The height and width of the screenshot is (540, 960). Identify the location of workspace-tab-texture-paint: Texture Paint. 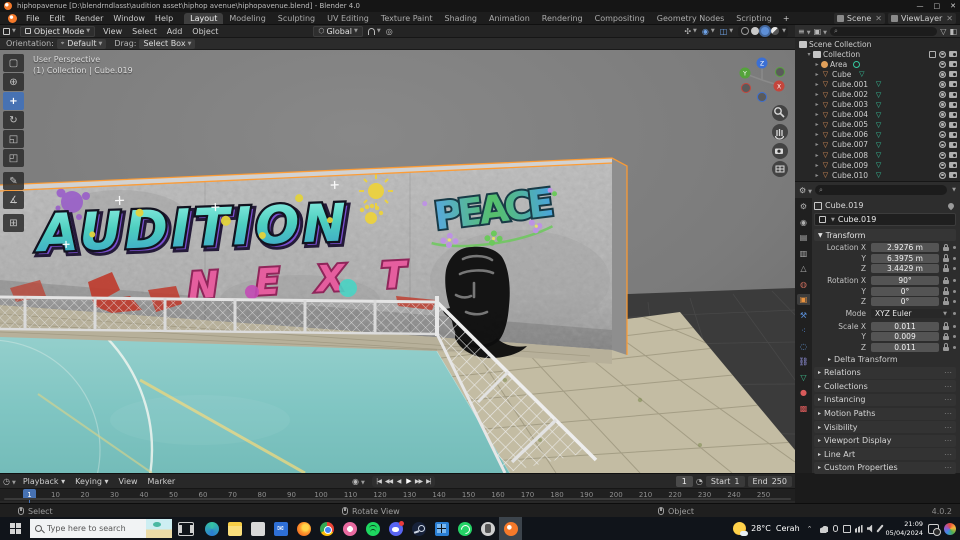
(407, 18).